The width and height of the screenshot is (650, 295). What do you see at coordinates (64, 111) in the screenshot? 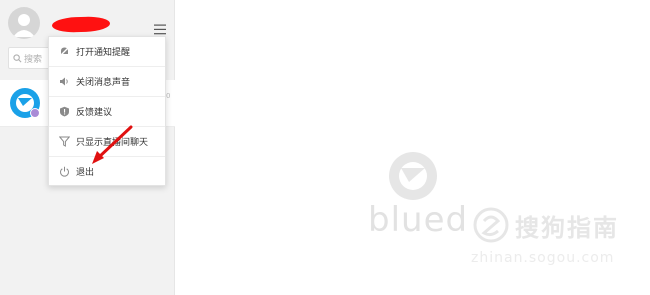
I see `feedback-shield-icon` at bounding box center [64, 111].